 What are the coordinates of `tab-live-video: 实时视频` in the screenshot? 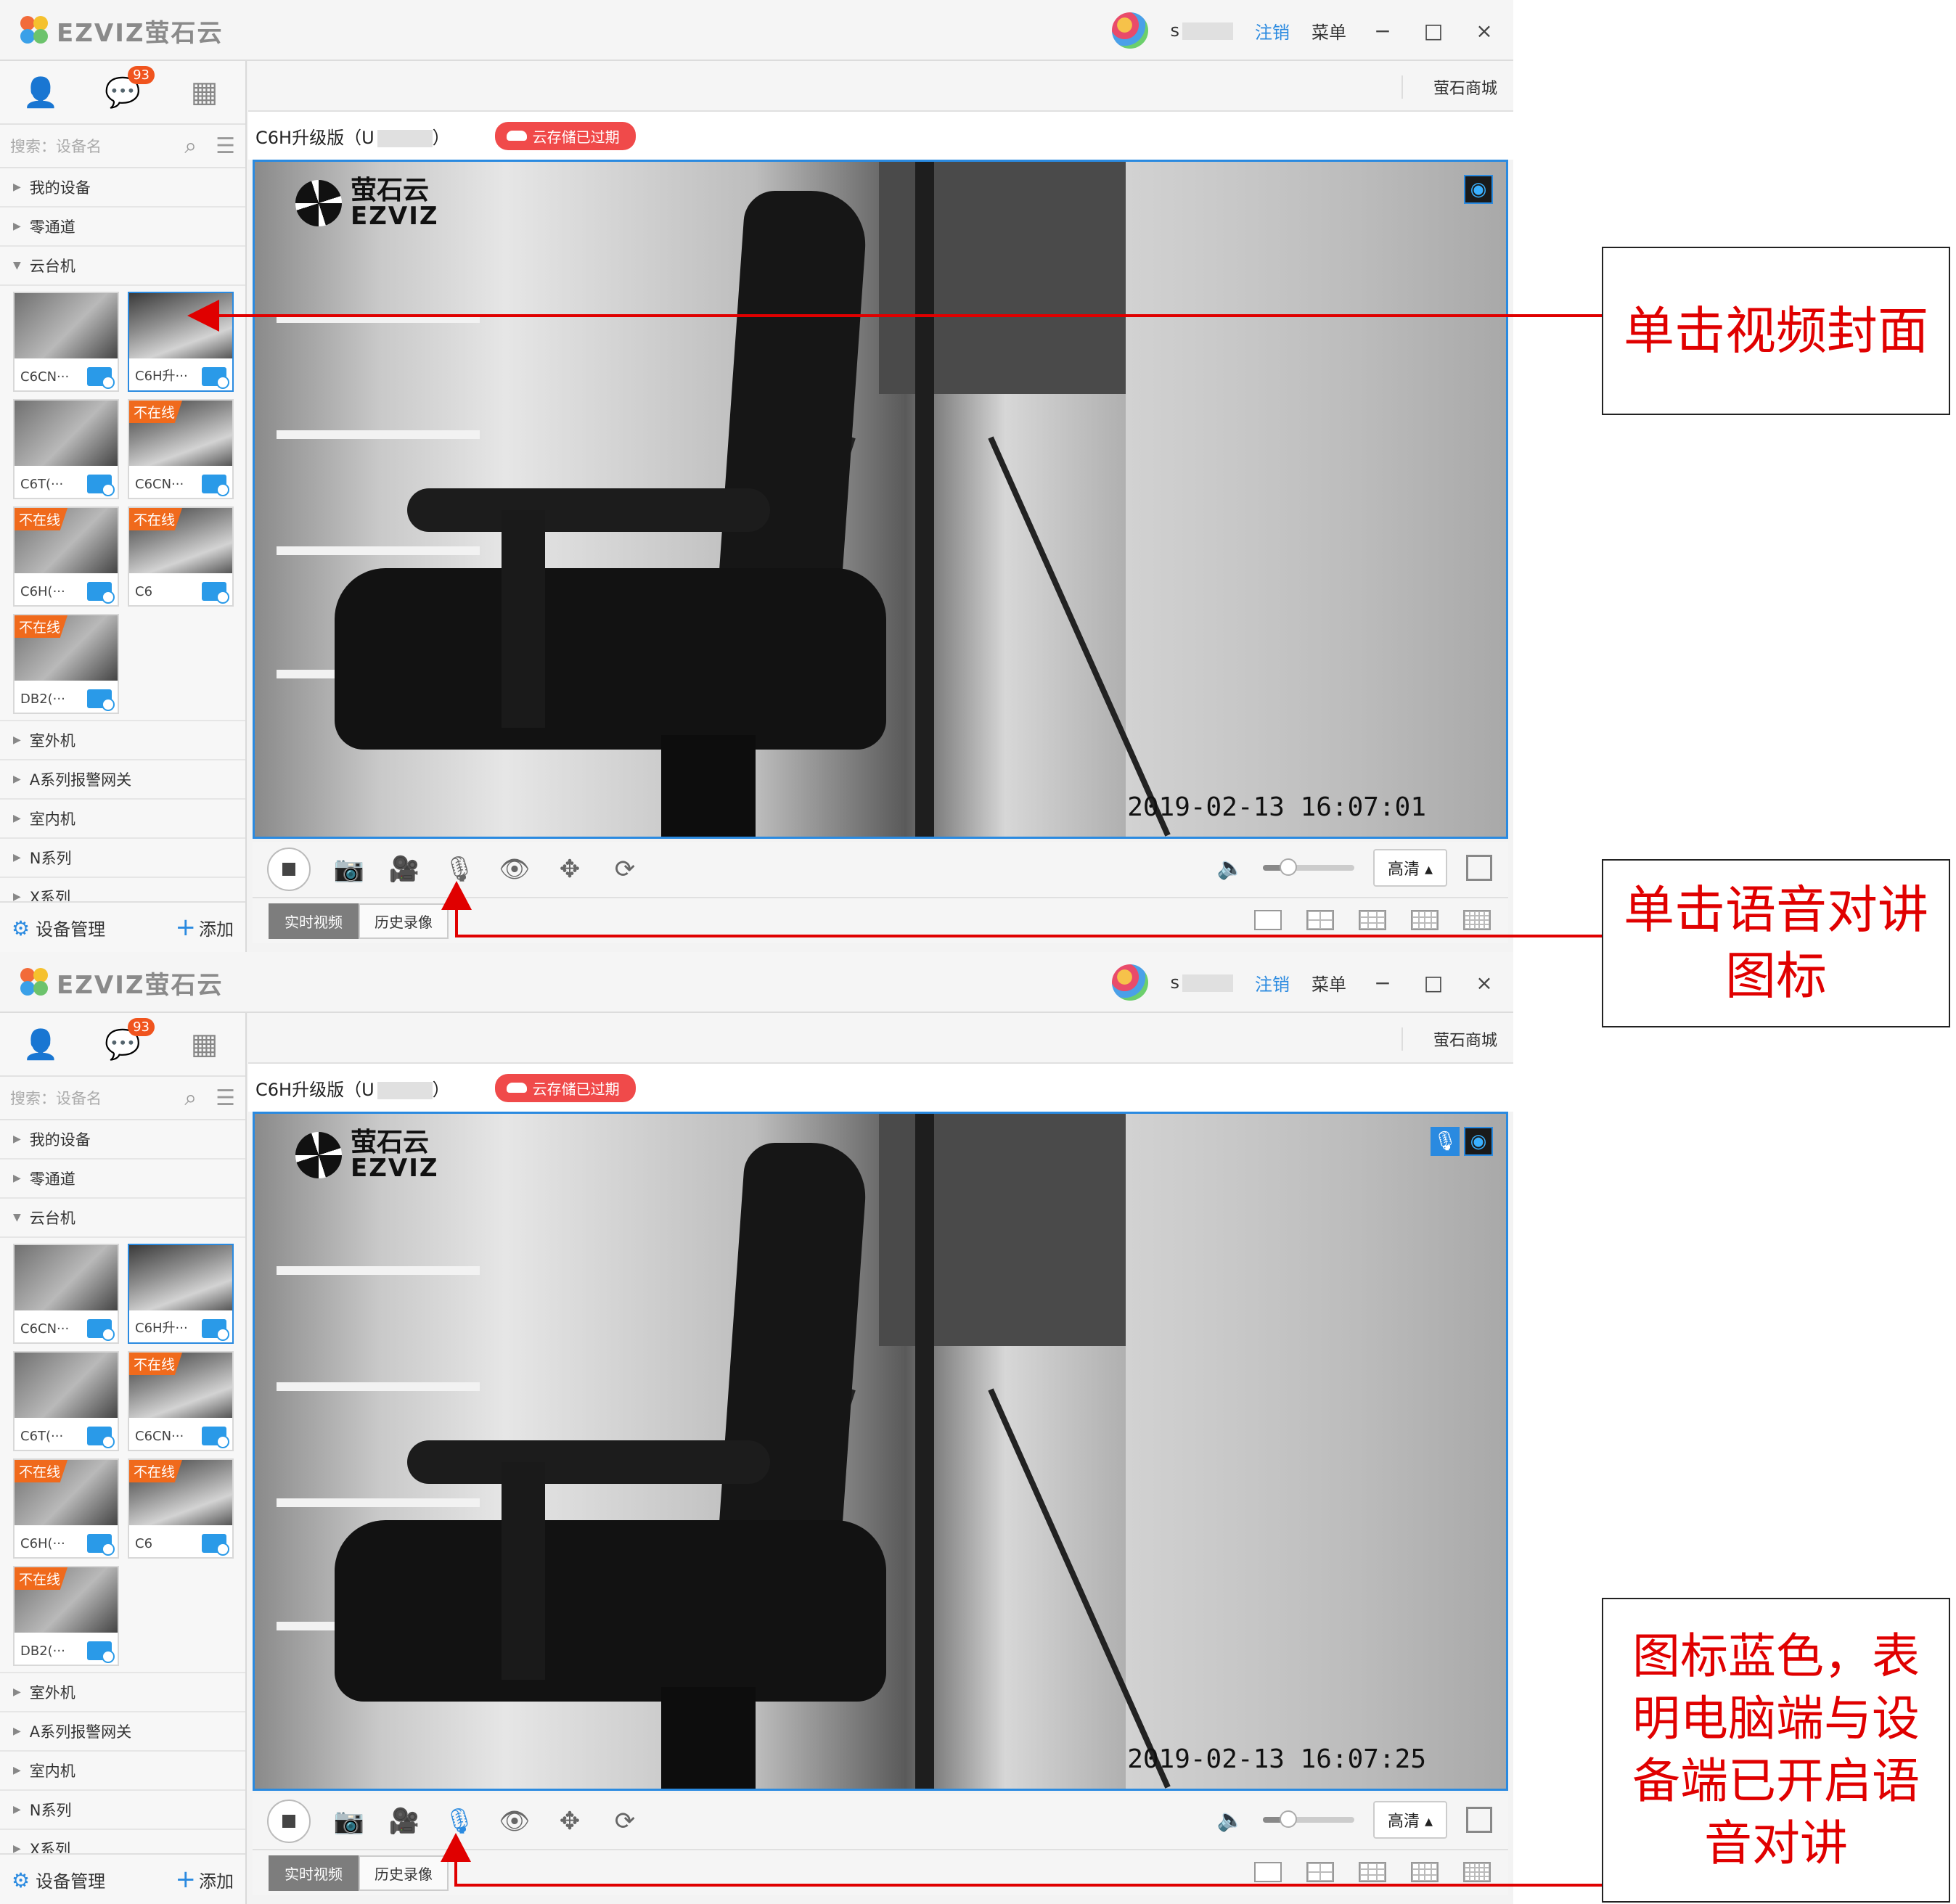 It's located at (314, 1873).